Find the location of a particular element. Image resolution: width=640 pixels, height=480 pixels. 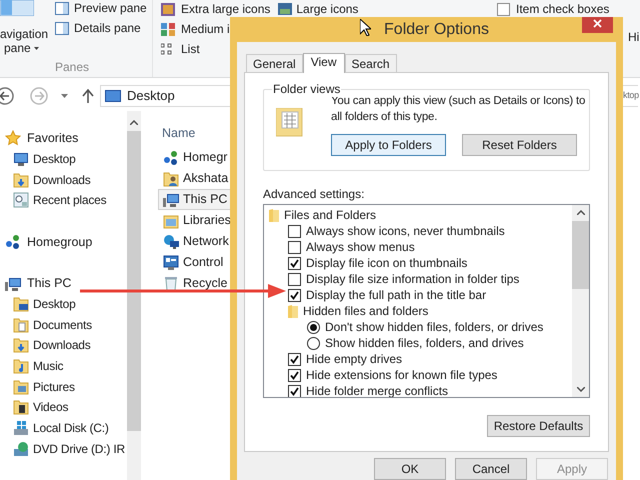

checkbox-row: Item check boxes is located at coordinates (553, 9).